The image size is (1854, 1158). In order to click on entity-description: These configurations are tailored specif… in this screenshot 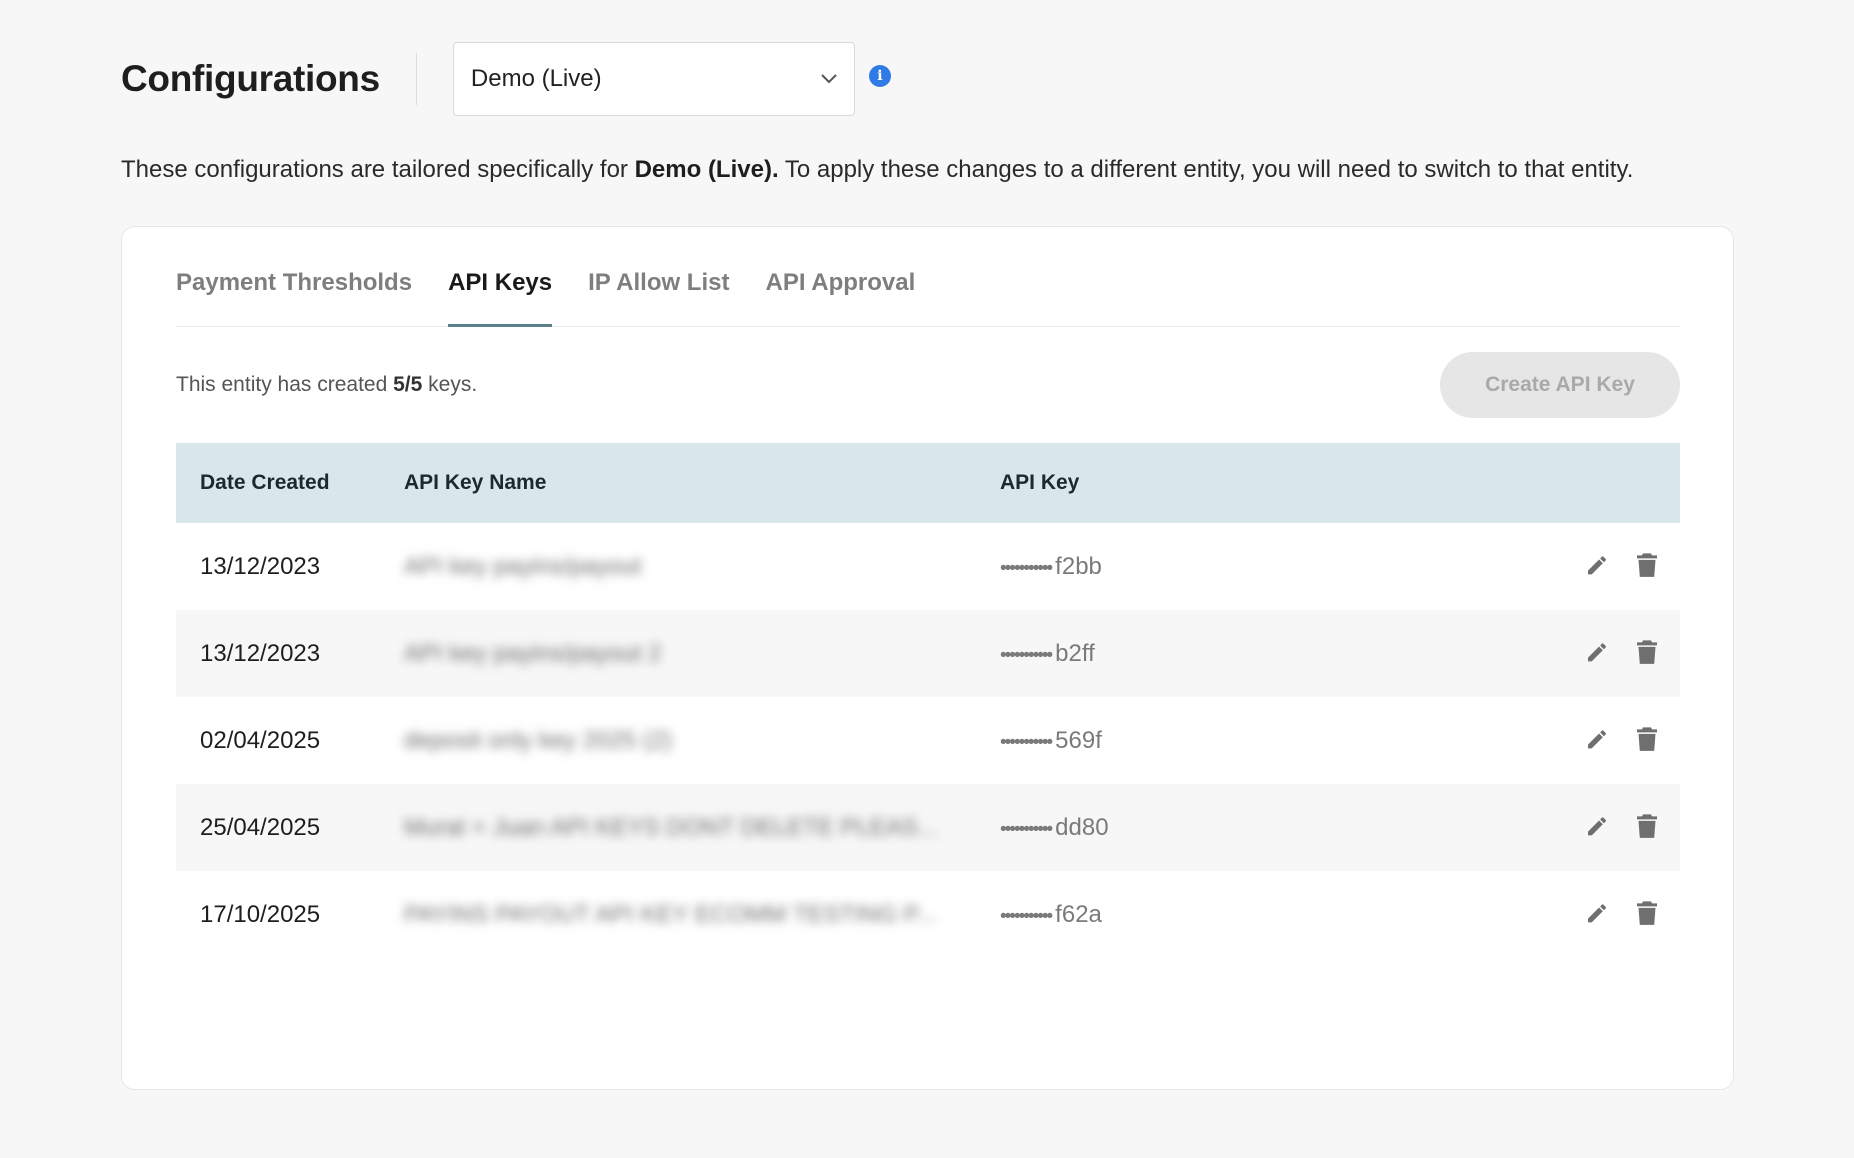, I will do `click(877, 170)`.